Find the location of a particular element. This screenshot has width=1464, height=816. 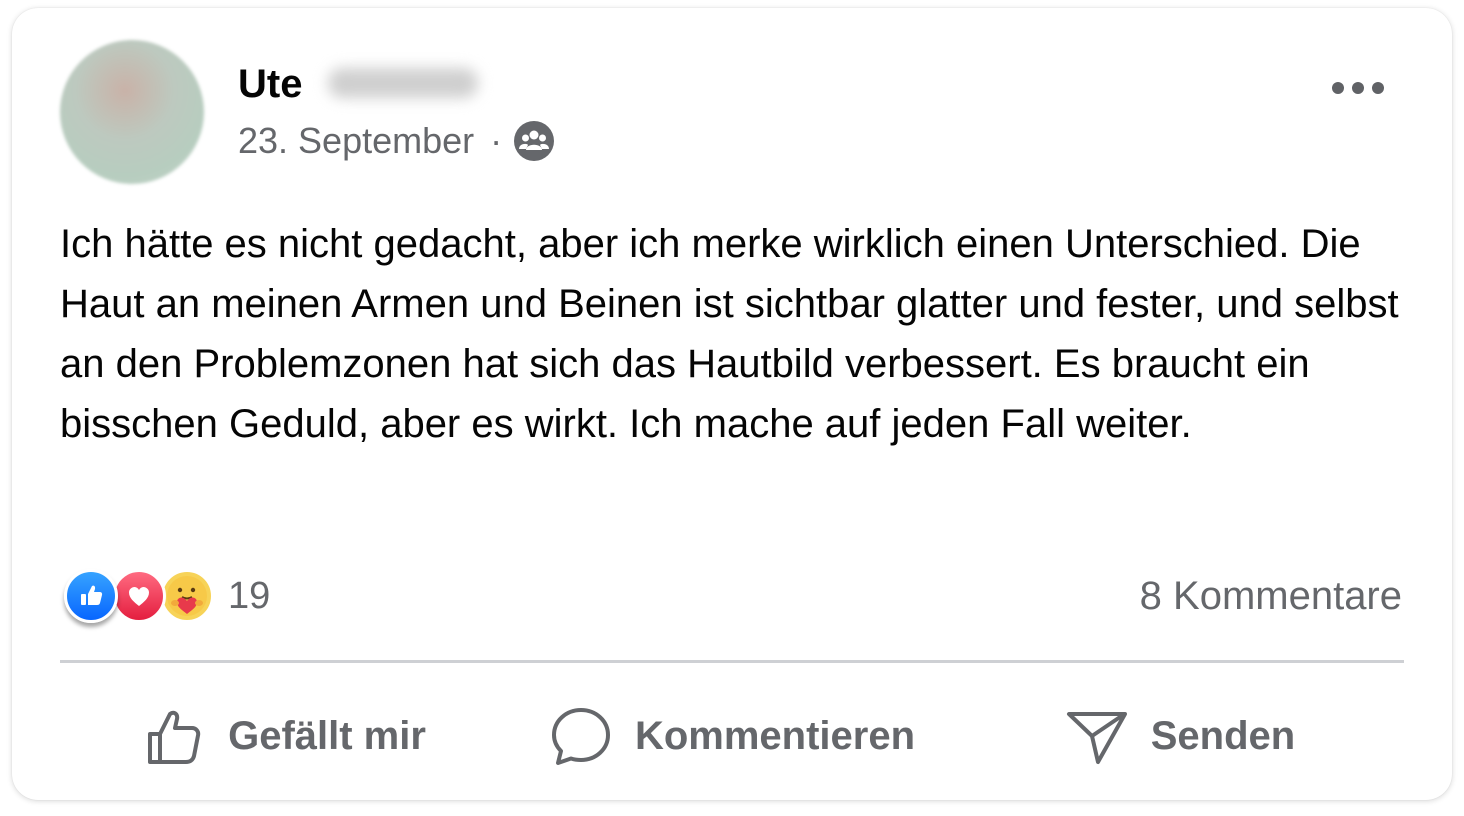

comment-button-label: Kommentieren is located at coordinates (775, 735).